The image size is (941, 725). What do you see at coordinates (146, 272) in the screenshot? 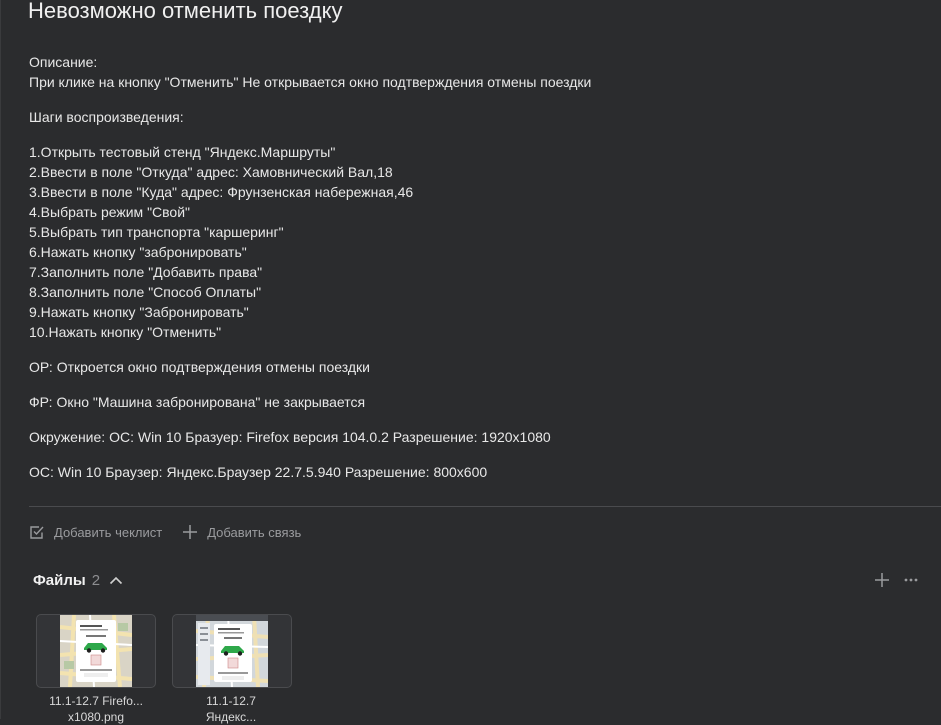
I see `step-item: 7.Заполнить поле "Добавить права"` at bounding box center [146, 272].